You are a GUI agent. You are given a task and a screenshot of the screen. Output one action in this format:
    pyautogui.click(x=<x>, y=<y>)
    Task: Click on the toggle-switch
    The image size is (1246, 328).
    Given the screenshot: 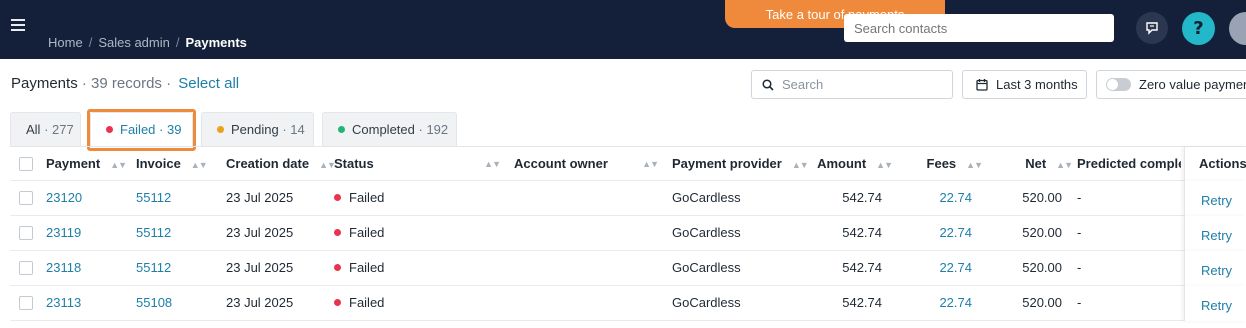 What is the action you would take?
    pyautogui.click(x=1118, y=84)
    